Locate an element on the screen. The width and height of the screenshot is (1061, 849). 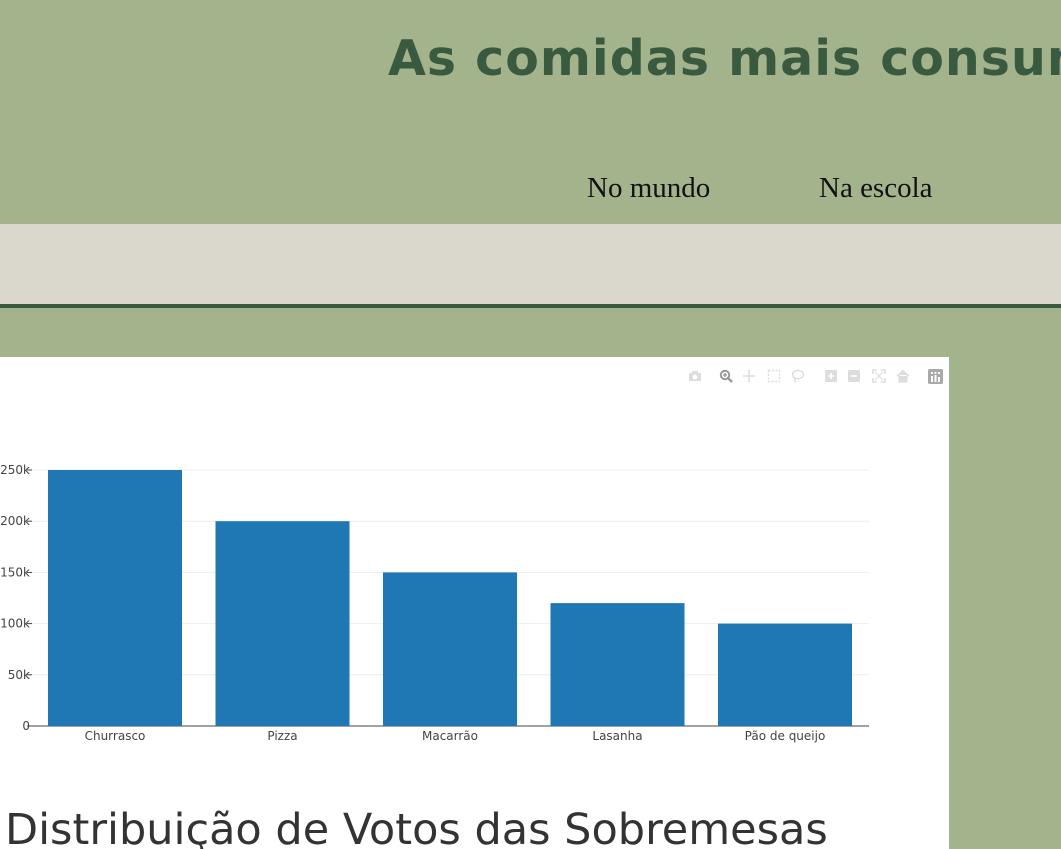
section-divider is located at coordinates (530, 306).